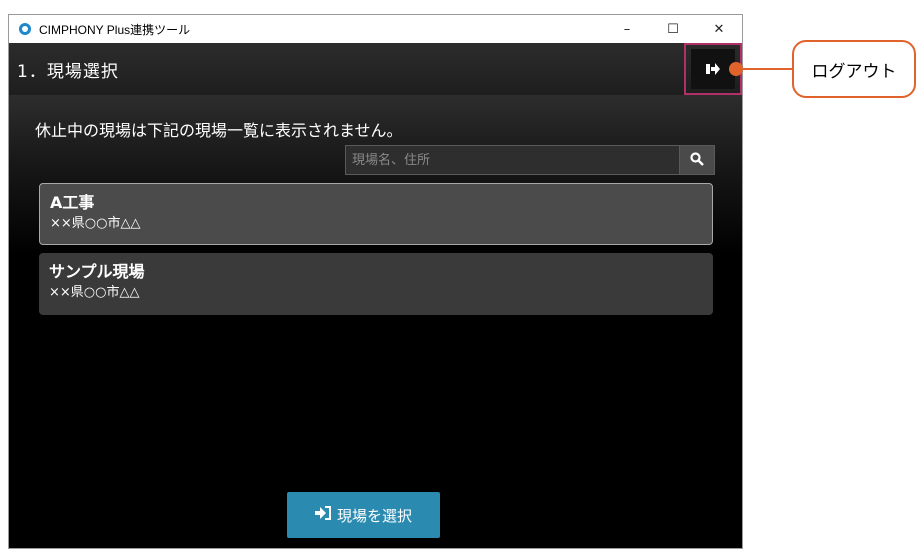 The width and height of the screenshot is (924, 549). I want to click on site-item: サンプル現場 ××県○○市△△, so click(376, 284).